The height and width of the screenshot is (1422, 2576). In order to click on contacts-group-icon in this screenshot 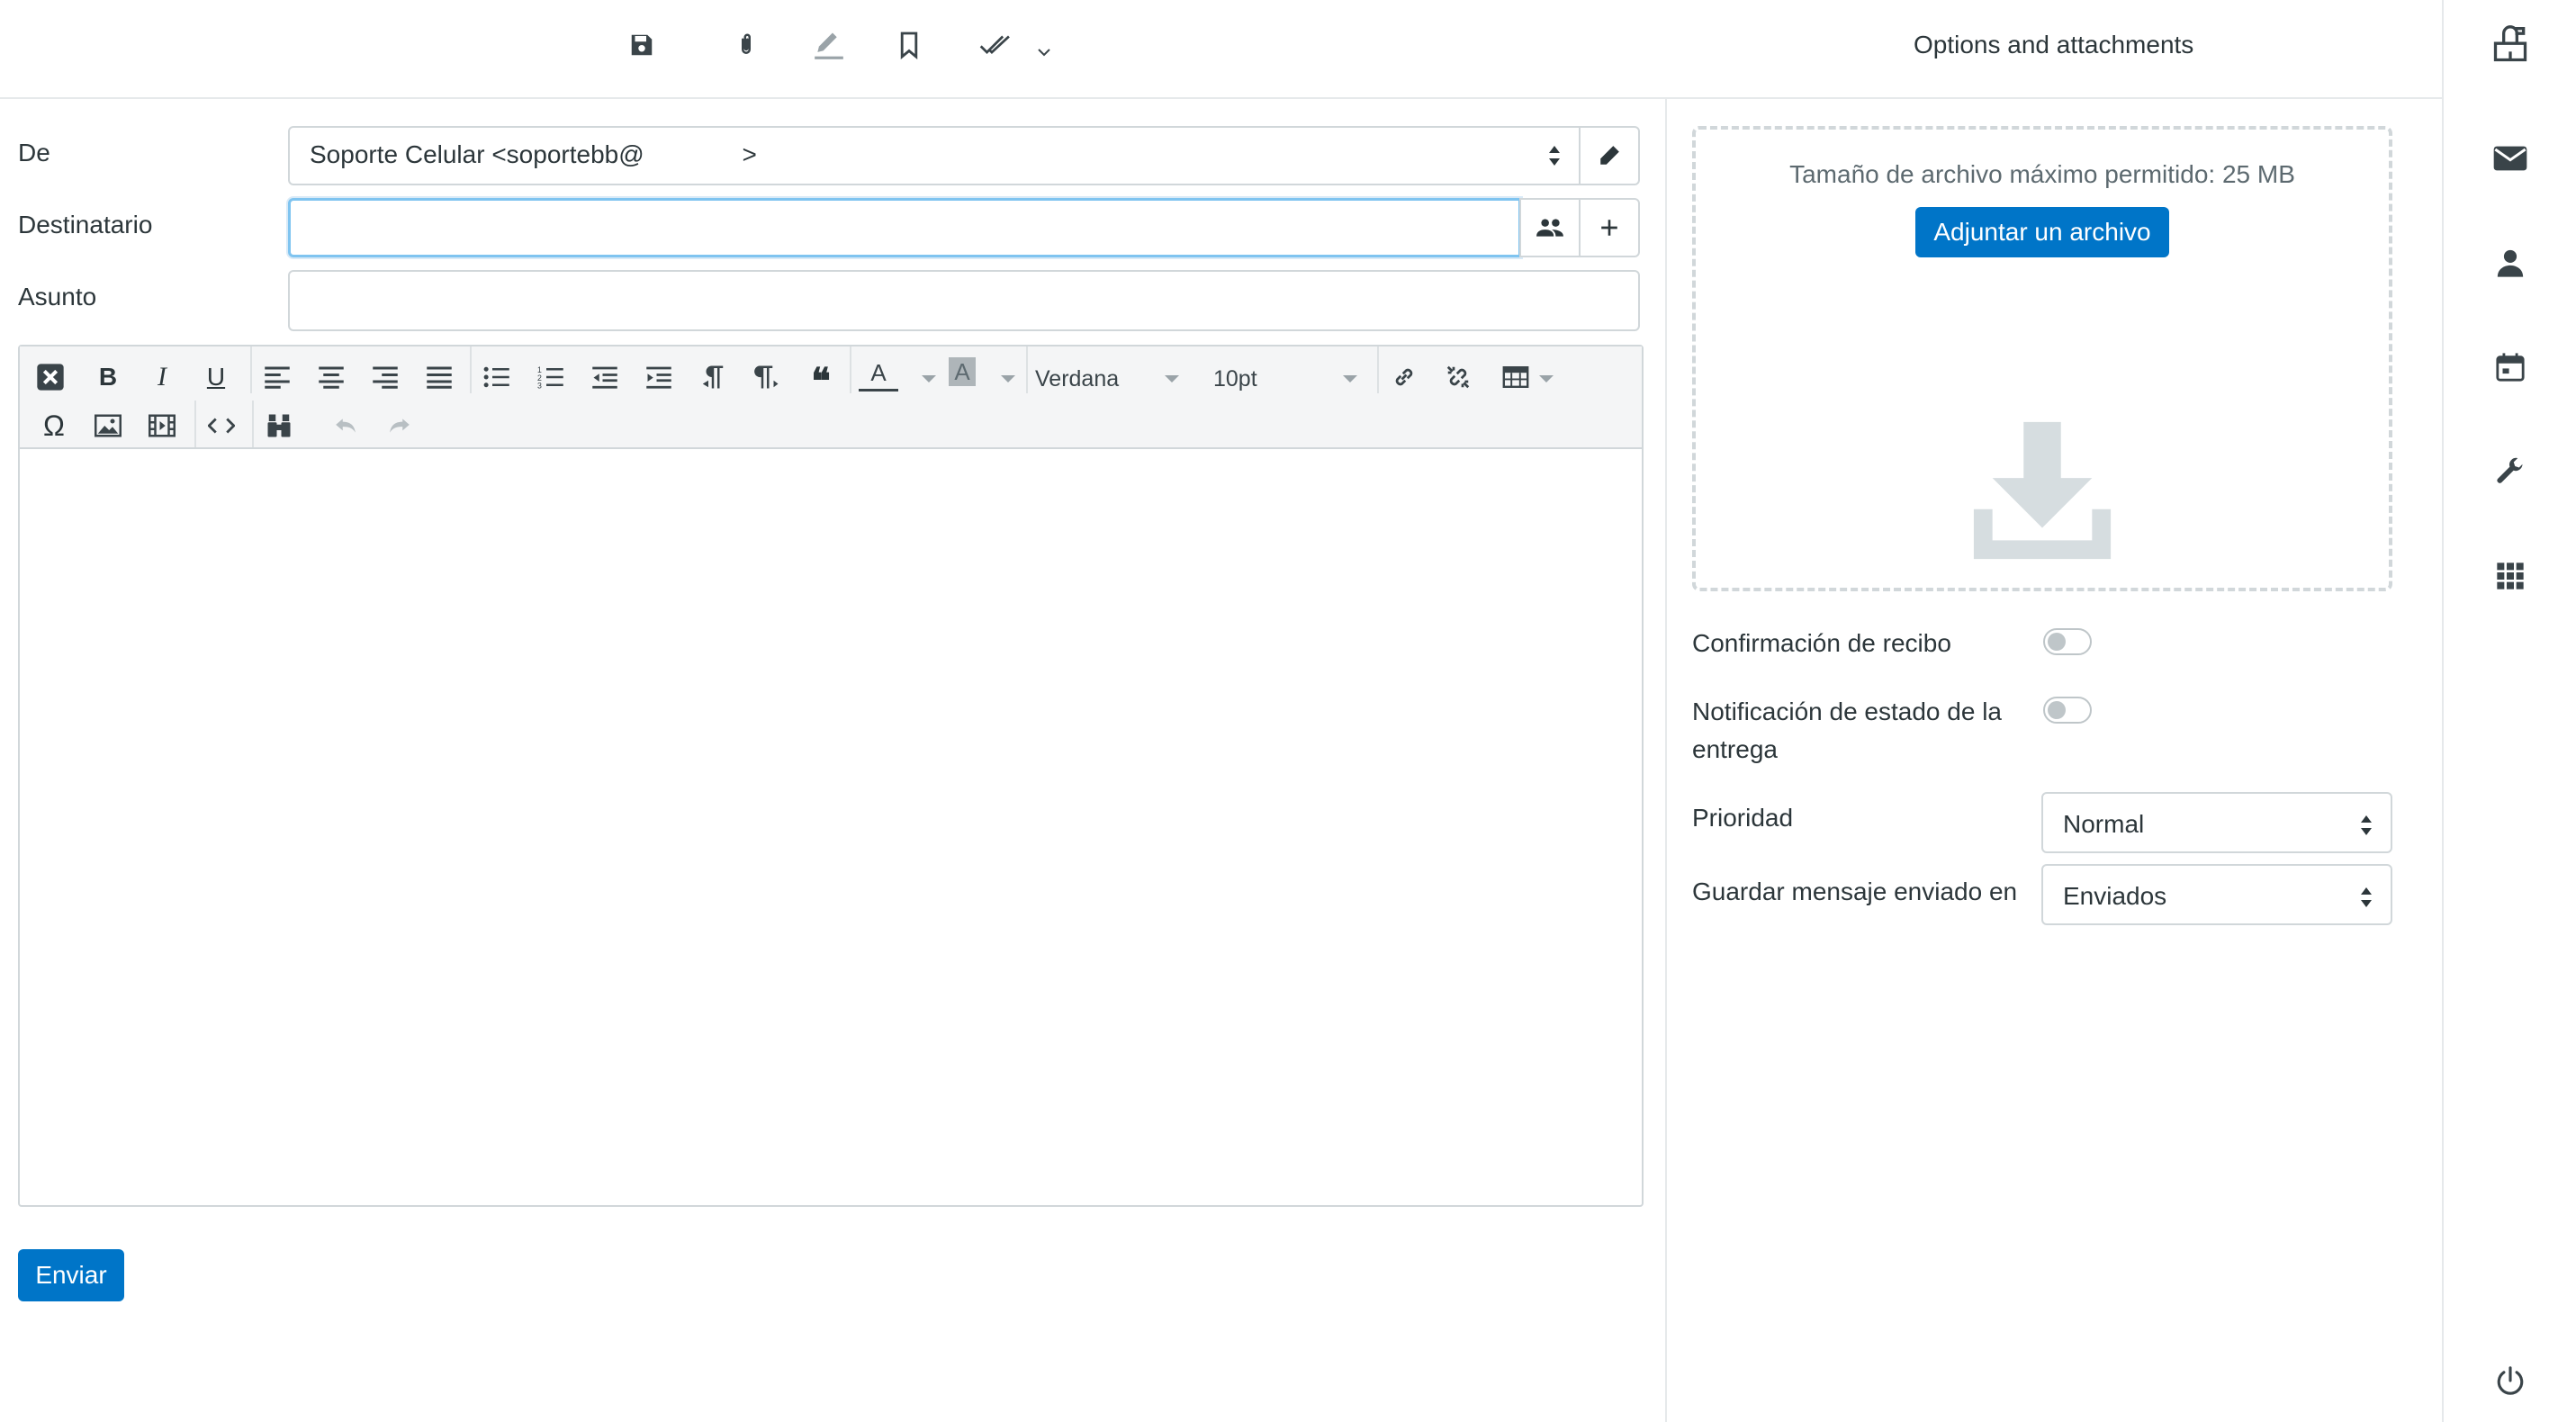, I will do `click(1549, 228)`.